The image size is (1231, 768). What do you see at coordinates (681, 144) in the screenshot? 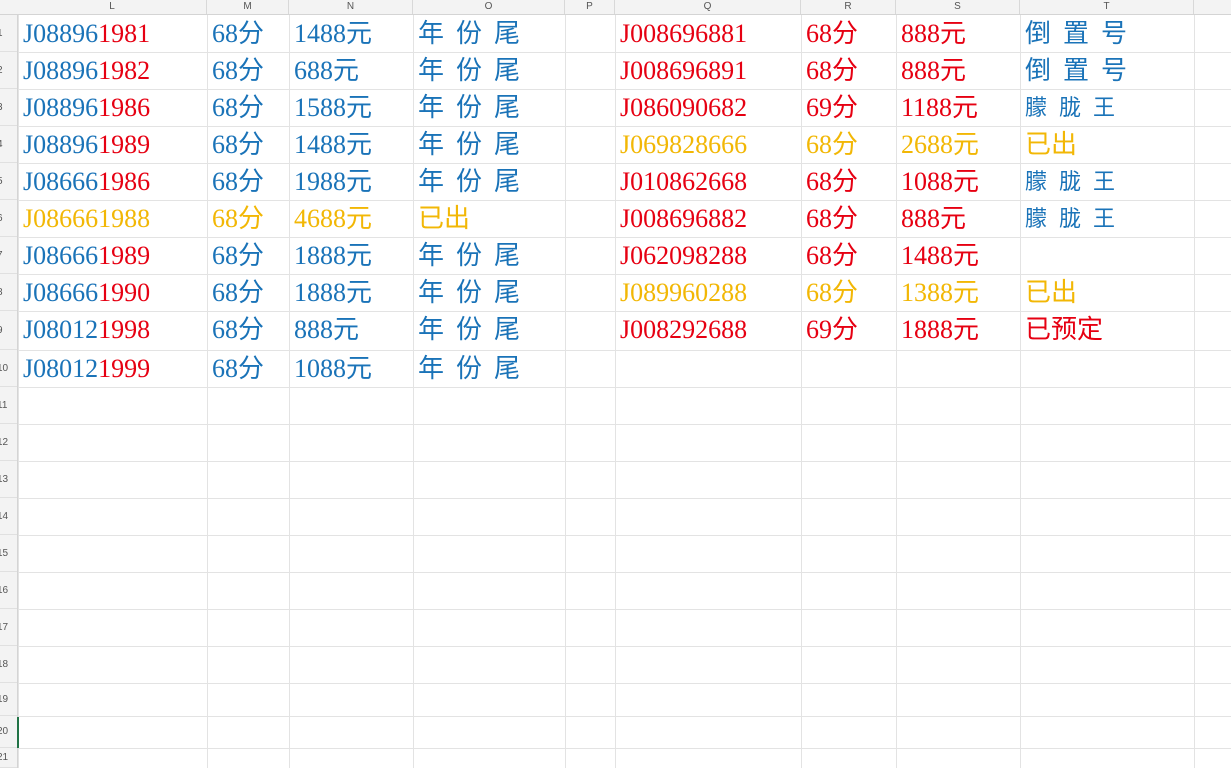
I see `cell-number: J069828666` at bounding box center [681, 144].